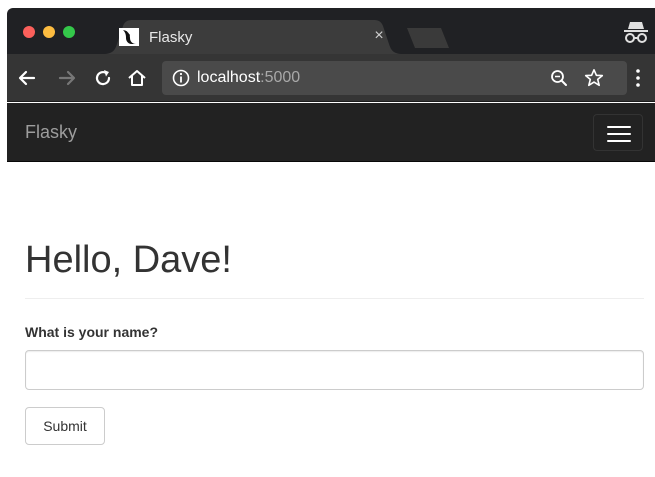 The image size is (655, 477). Describe the element at coordinates (67, 78) in the screenshot. I see `forward-icon` at that location.